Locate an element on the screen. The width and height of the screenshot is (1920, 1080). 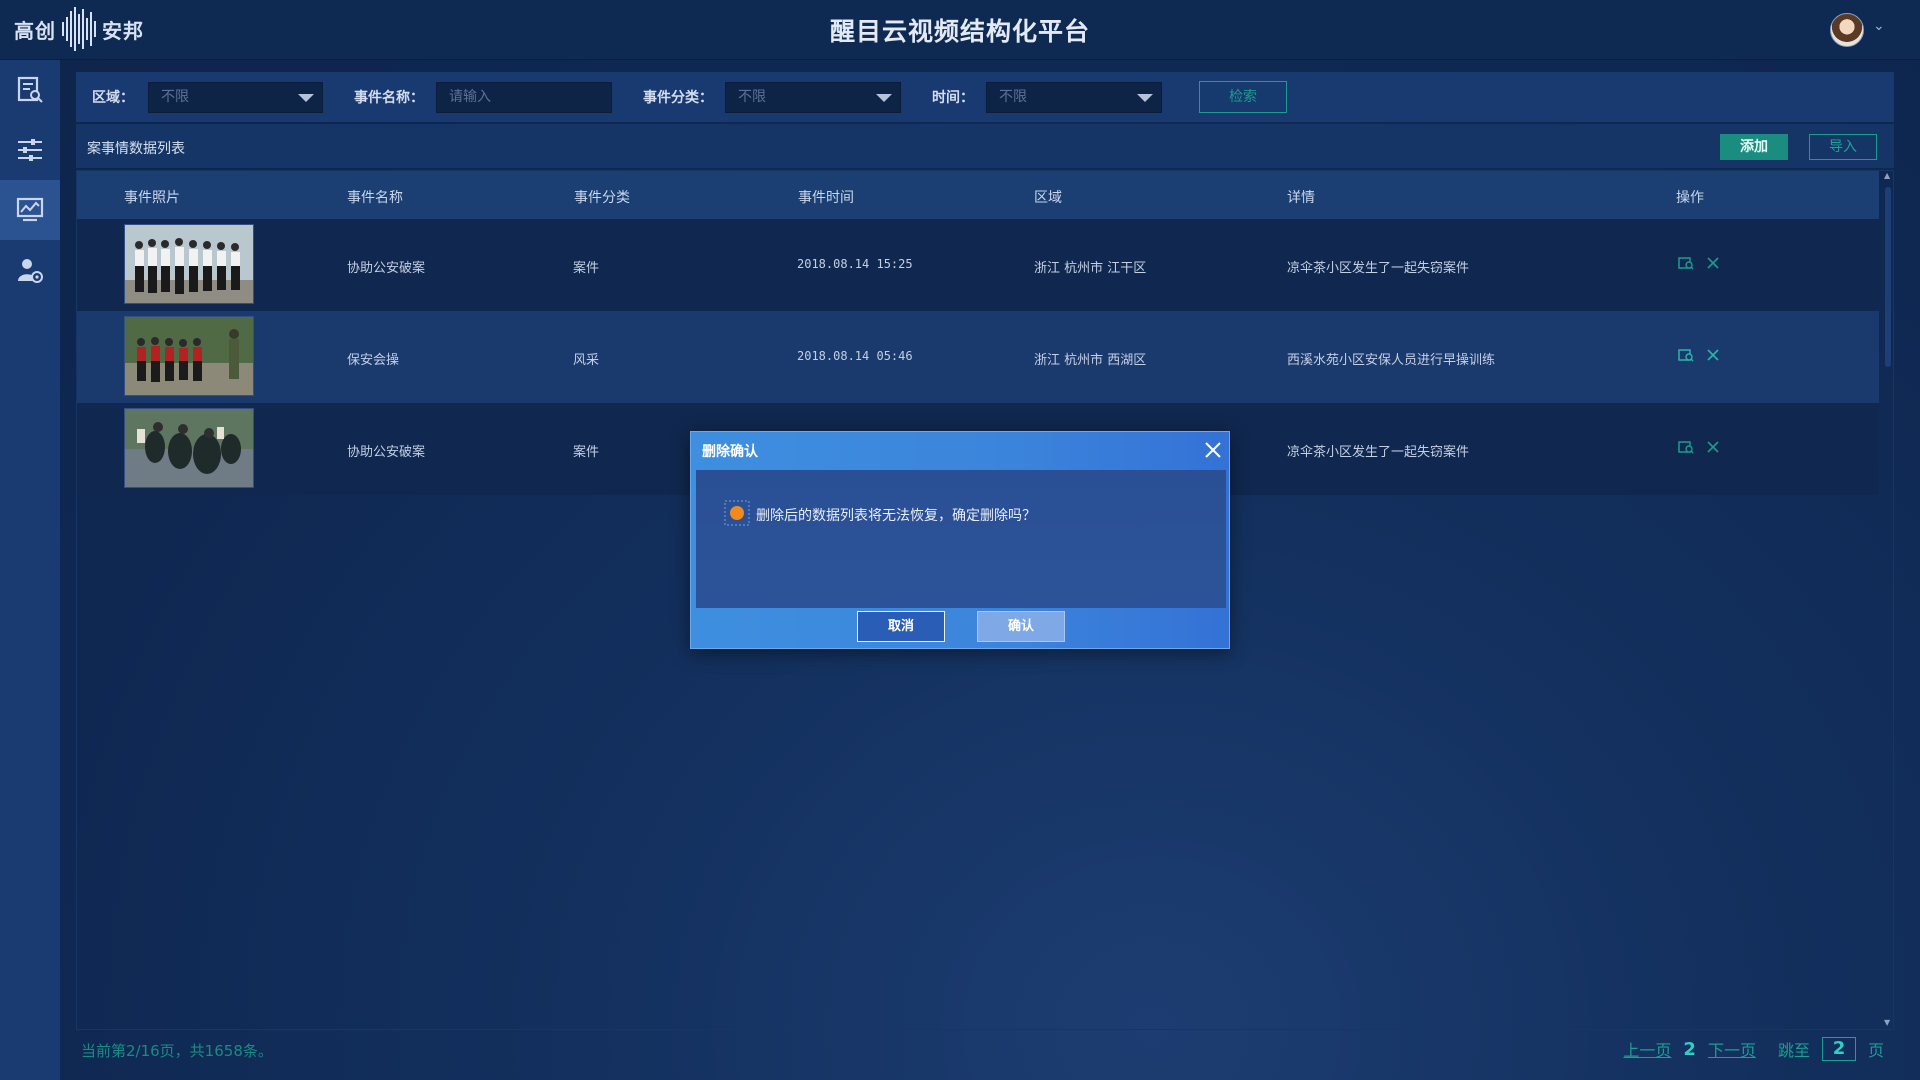
monitor-chart-icon is located at coordinates (30, 209).